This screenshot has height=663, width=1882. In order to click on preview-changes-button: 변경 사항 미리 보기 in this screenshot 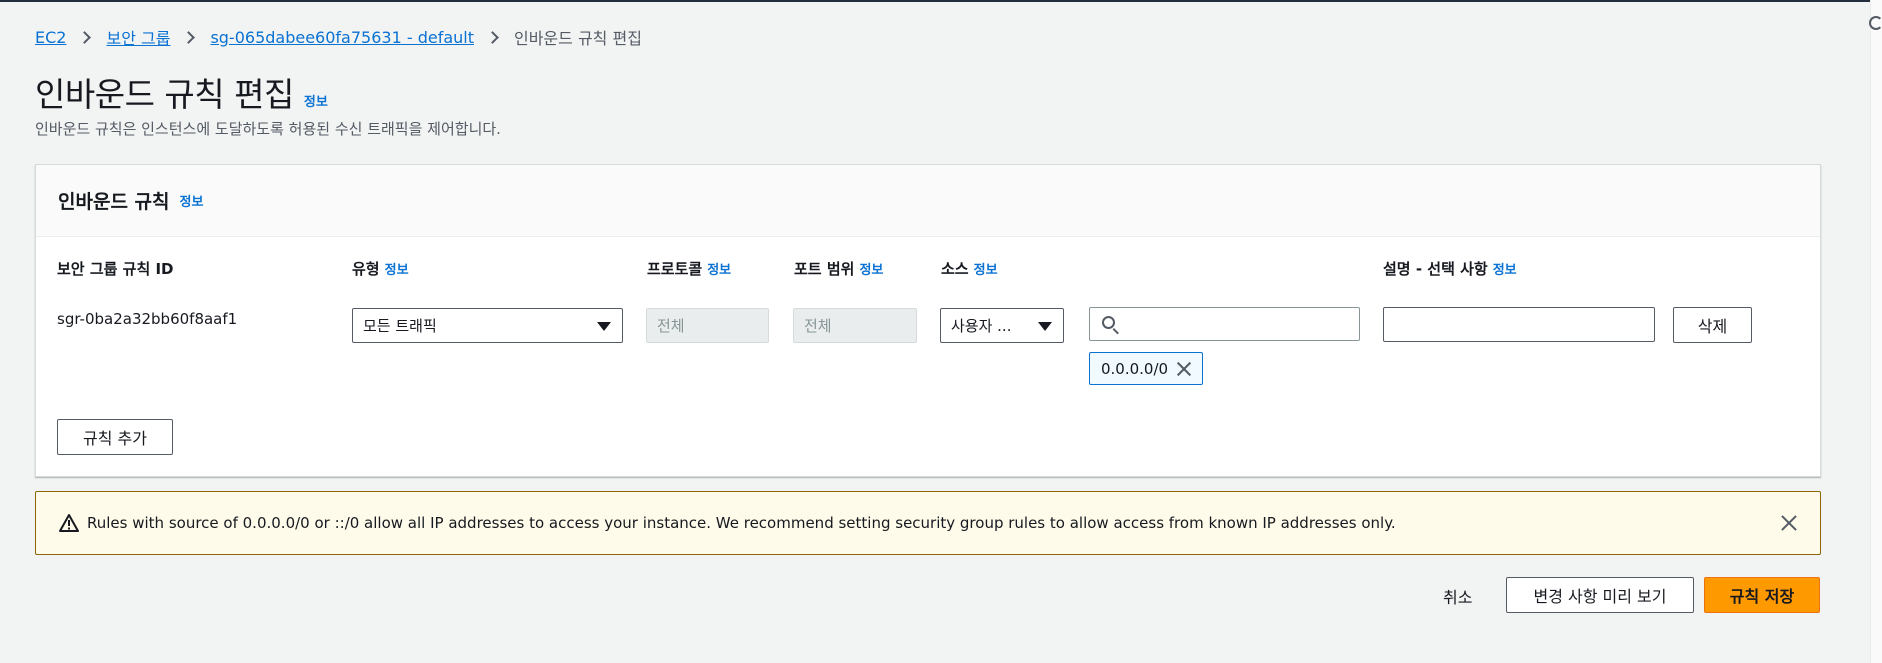, I will do `click(1600, 595)`.